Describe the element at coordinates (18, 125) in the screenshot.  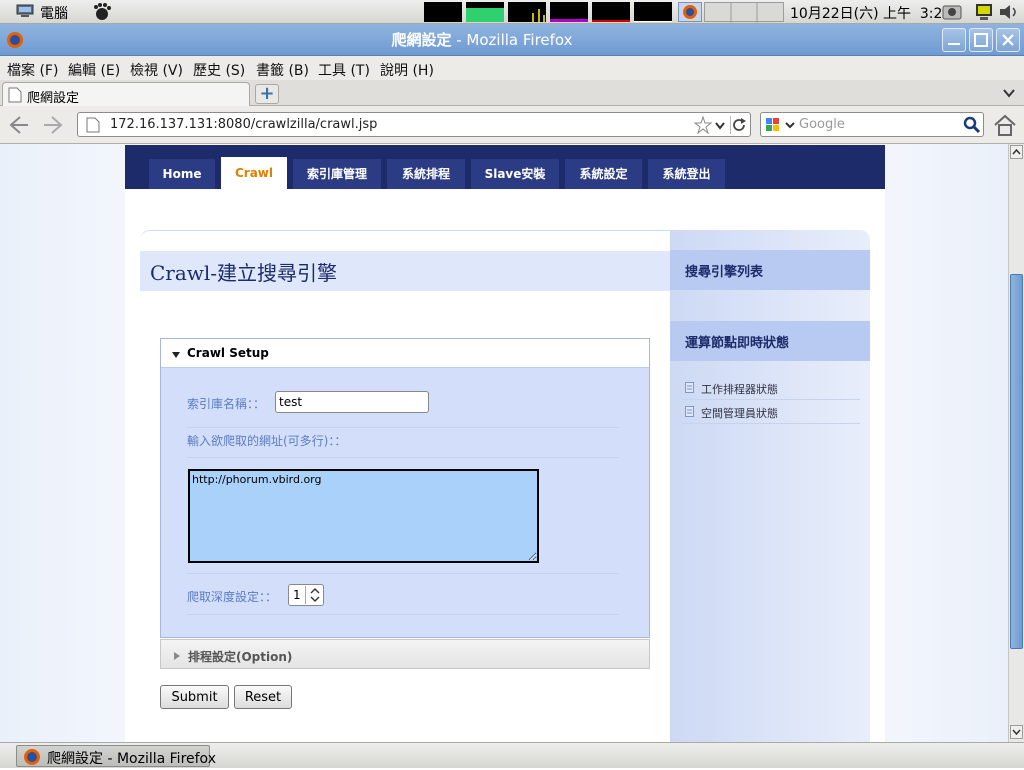
I see `back-arrow-icon` at that location.